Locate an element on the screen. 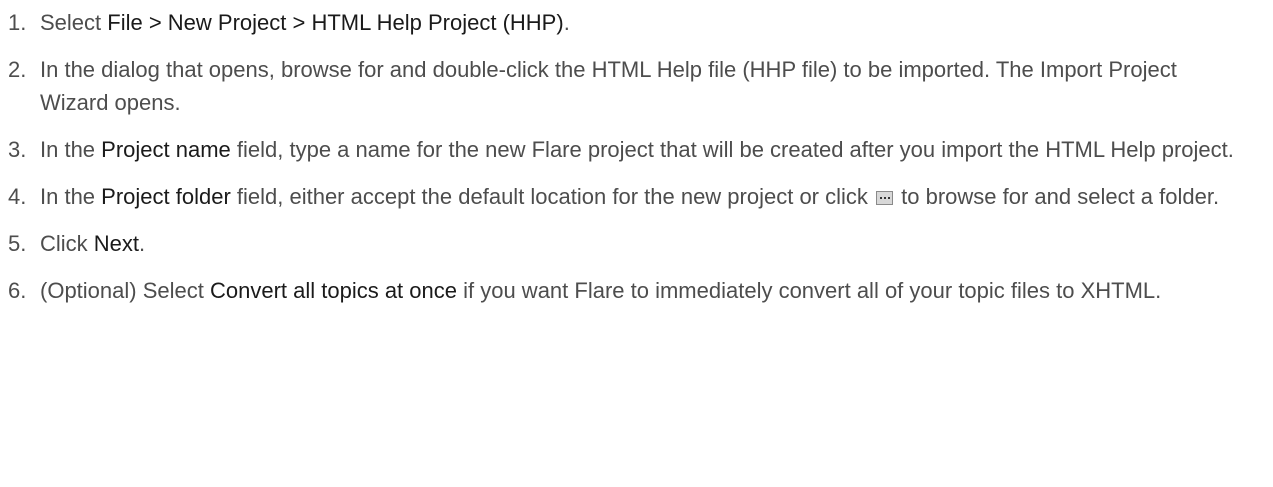 Image resolution: width=1273 pixels, height=487 pixels. step-number: 6. is located at coordinates (17, 290).